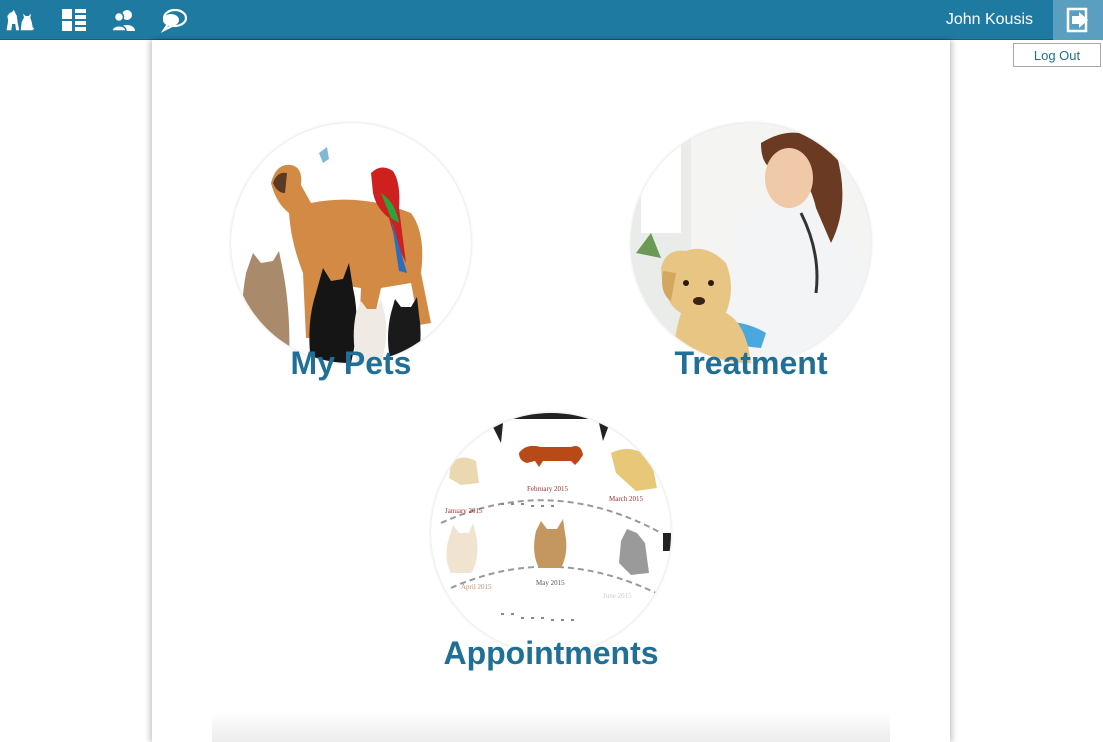 The height and width of the screenshot is (742, 1103). What do you see at coordinates (551, 20) in the screenshot?
I see `top-navbar: John Kousis` at bounding box center [551, 20].